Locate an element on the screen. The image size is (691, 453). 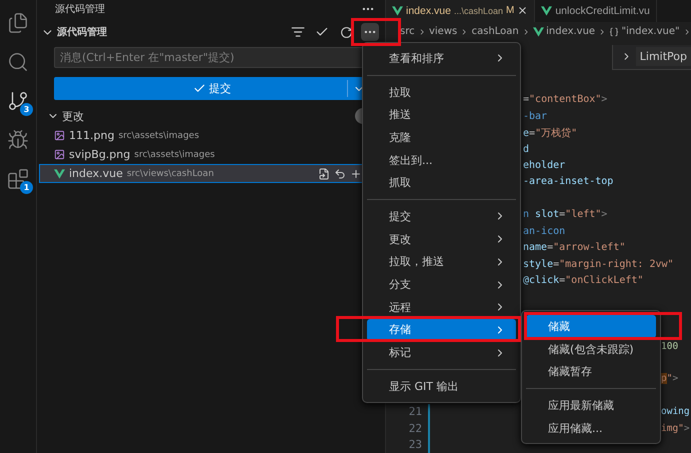
menu-item: 分支 is located at coordinates (441, 284).